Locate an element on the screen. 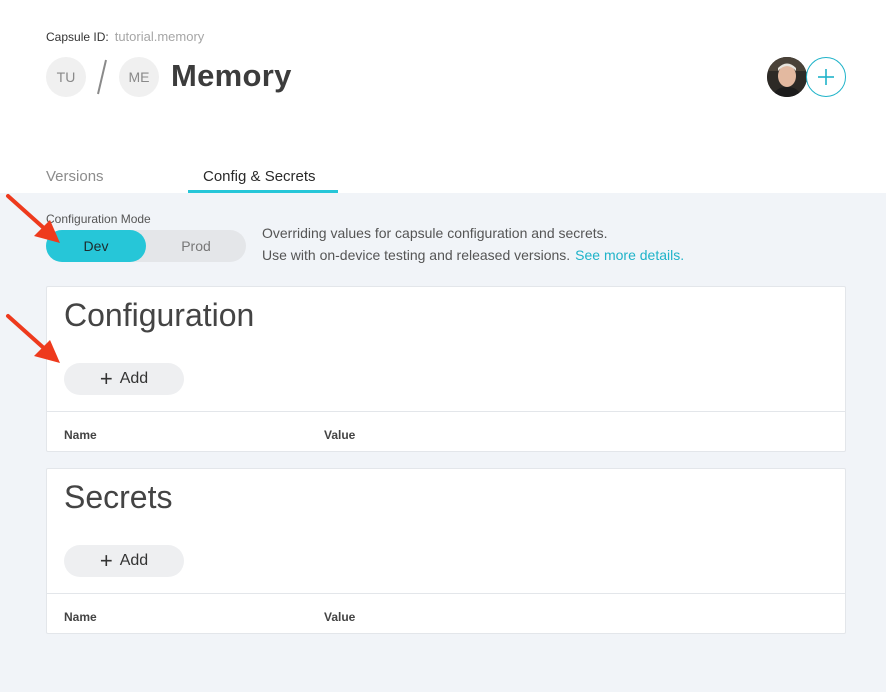  add-secret-button: + Add is located at coordinates (124, 561).